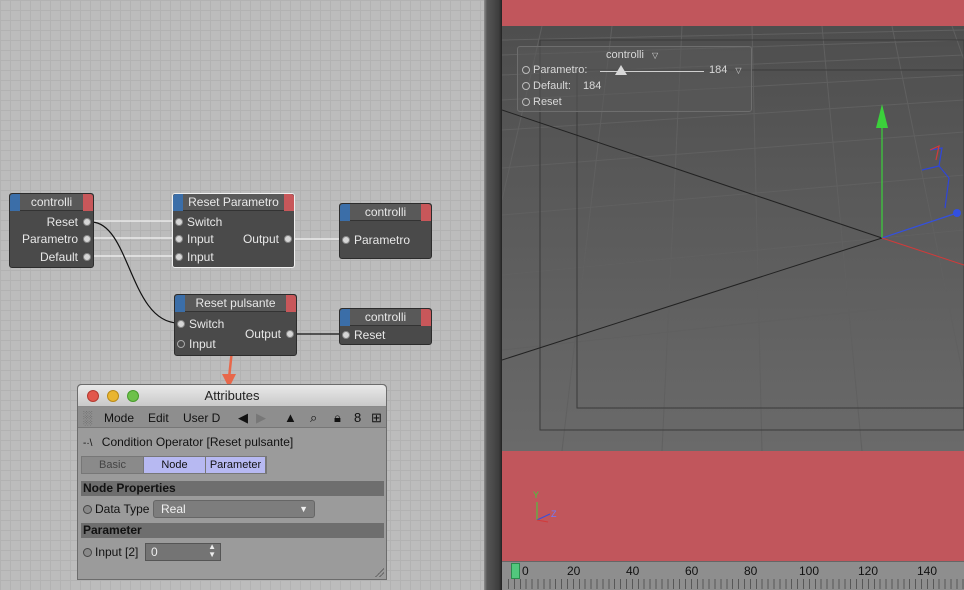  What do you see at coordinates (313, 418) in the screenshot?
I see `search-icon: ⌕` at bounding box center [313, 418].